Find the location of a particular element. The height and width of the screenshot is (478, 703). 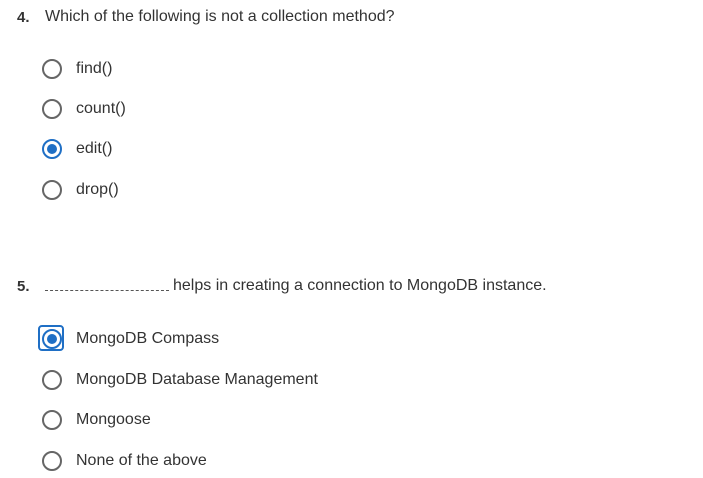

option-label: edit() is located at coordinates (94, 148).